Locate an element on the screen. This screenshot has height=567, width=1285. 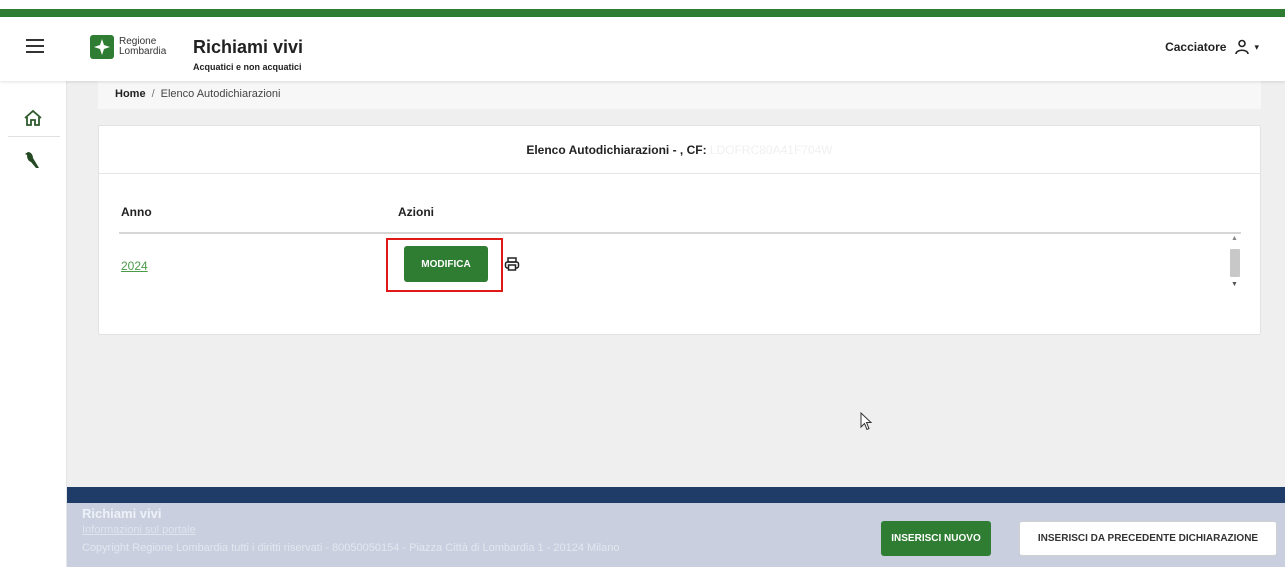
bird-icon is located at coordinates (33, 160).